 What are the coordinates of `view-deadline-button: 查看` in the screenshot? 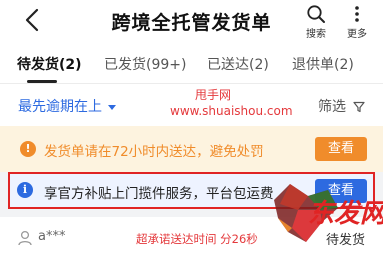 It's located at (341, 149).